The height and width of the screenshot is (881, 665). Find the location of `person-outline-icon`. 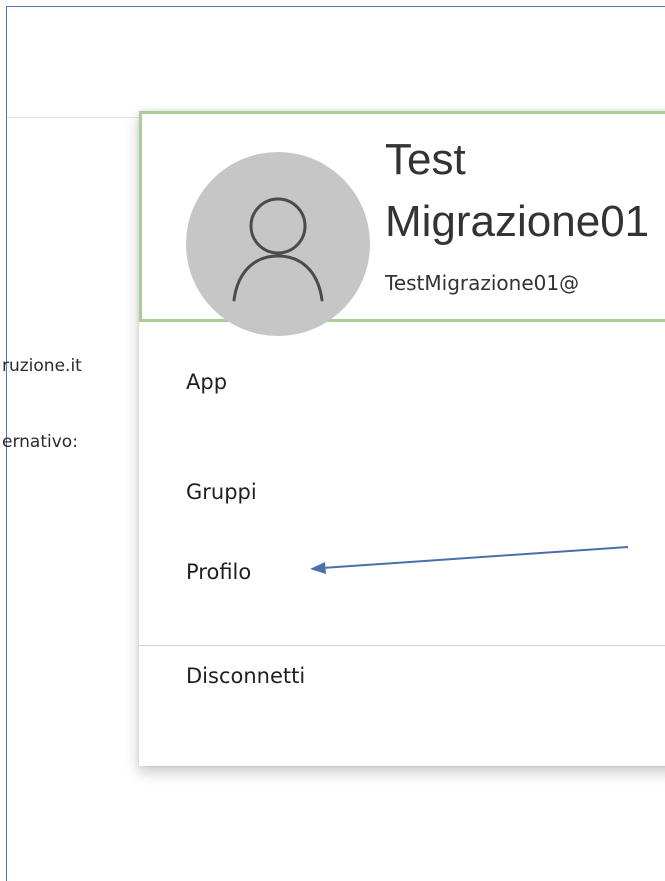

person-outline-icon is located at coordinates (278, 249).